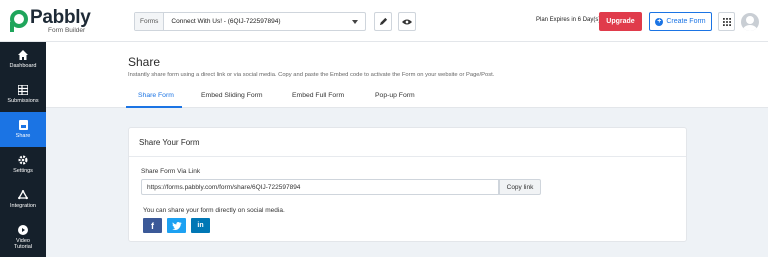 This screenshot has width=768, height=257. Describe the element at coordinates (750, 22) in the screenshot. I see `user-avatar` at that location.